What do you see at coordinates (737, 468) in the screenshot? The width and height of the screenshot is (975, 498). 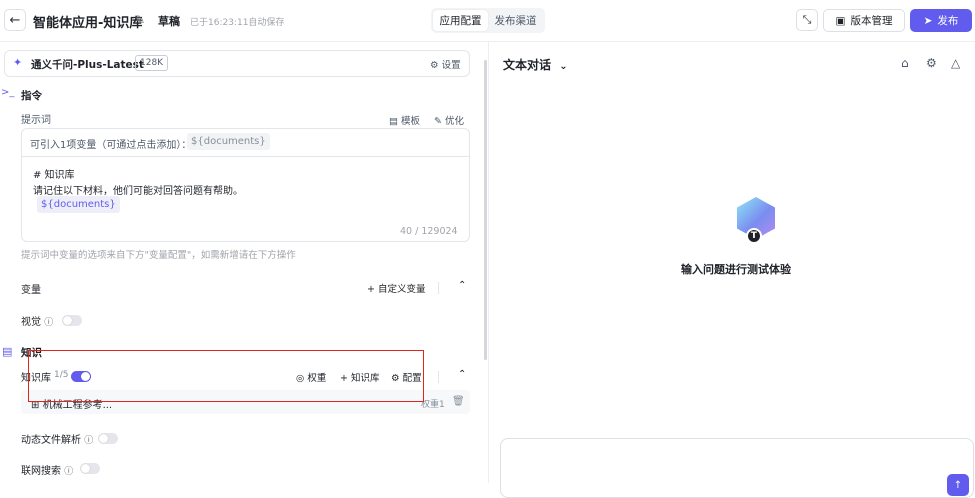 I see `chat-input` at bounding box center [737, 468].